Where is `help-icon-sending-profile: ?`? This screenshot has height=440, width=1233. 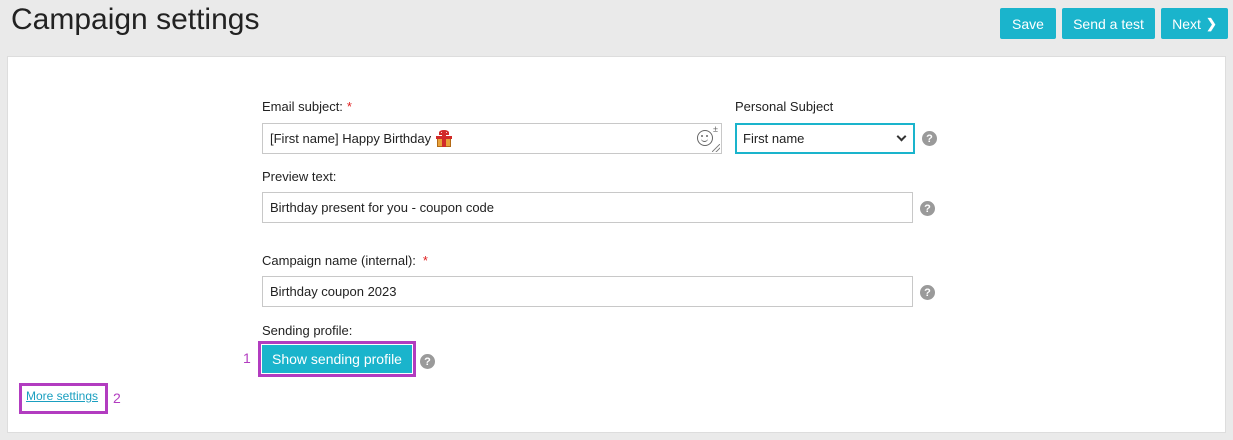
help-icon-sending-profile: ? is located at coordinates (427, 361).